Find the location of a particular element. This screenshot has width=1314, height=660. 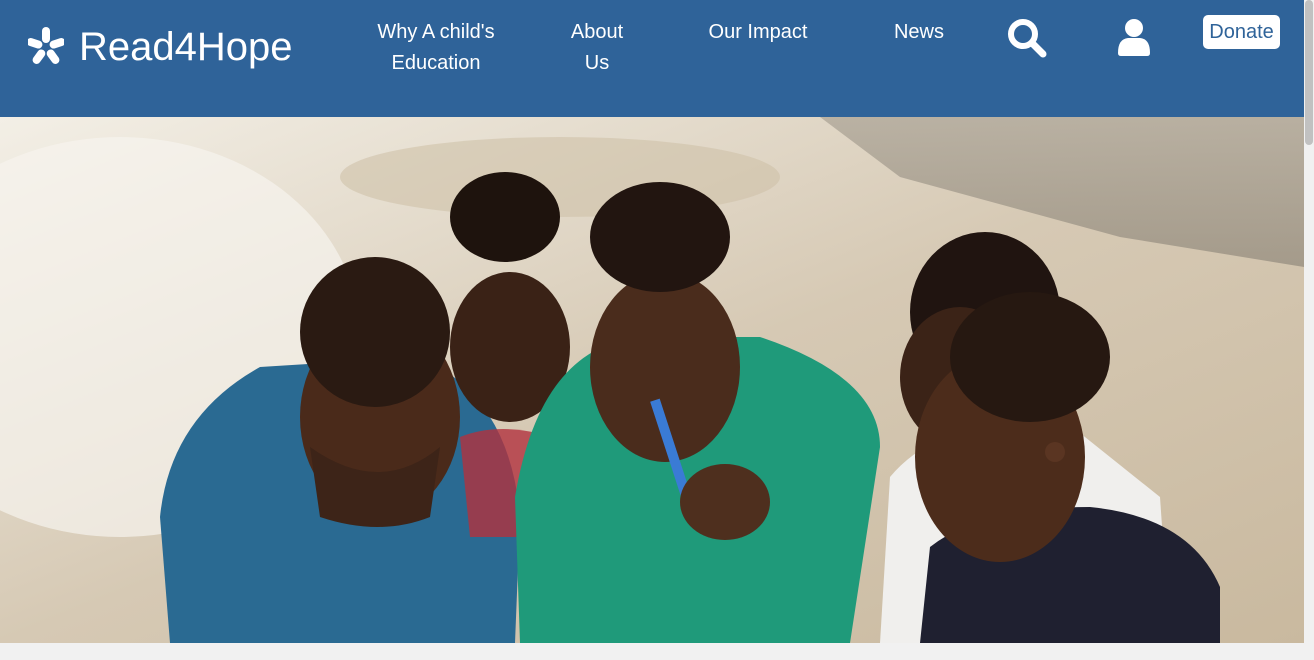

nav-news: News is located at coordinates (919, 32).